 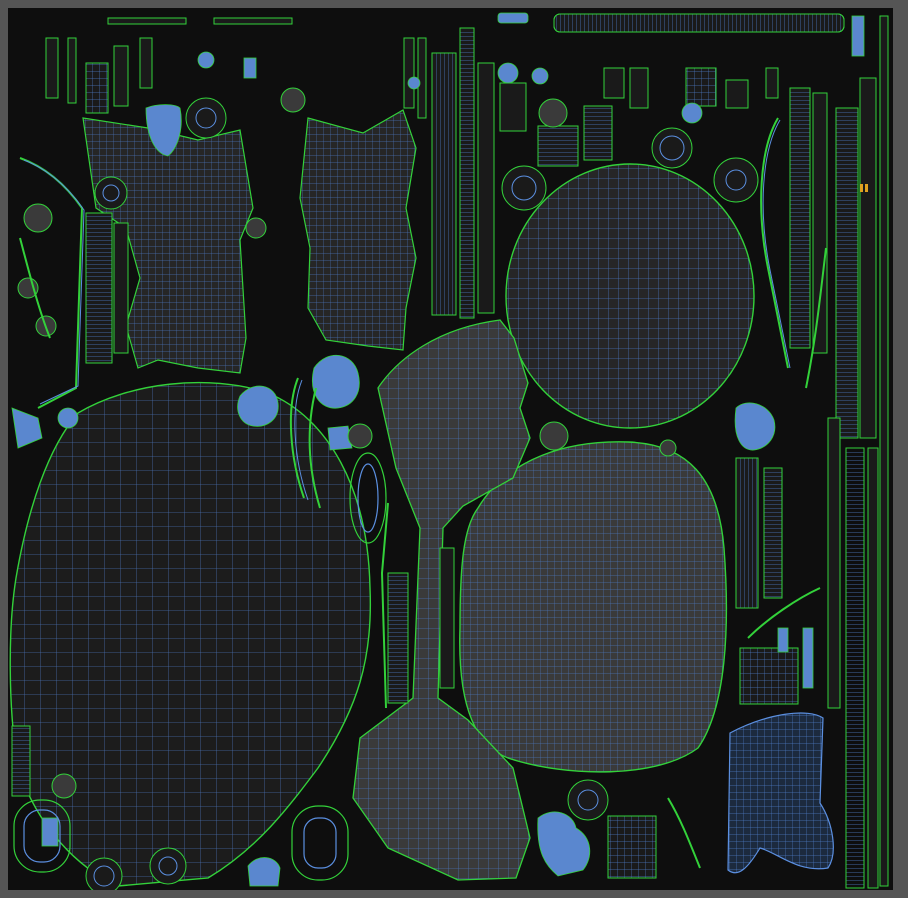 What do you see at coordinates (593, 607) in the screenshot?
I see `uv-island-disc-lower` at bounding box center [593, 607].